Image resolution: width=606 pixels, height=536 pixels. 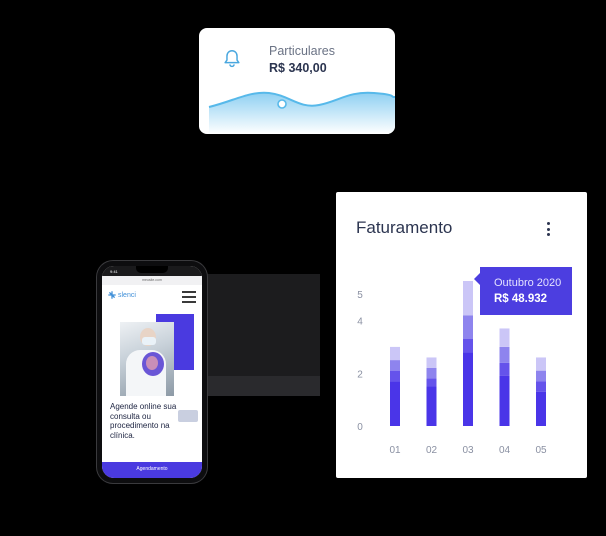 I want to click on tooltip-value: R$ 48.932, so click(x=521, y=299).